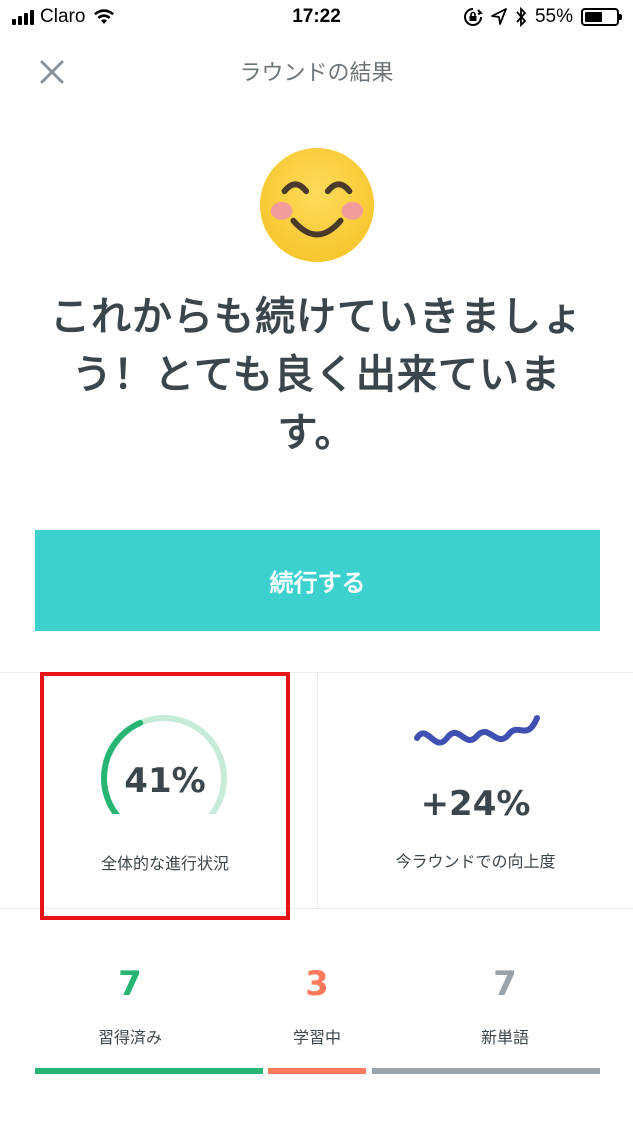  Describe the element at coordinates (486, 1071) in the screenshot. I see `word-bar-new` at that location.